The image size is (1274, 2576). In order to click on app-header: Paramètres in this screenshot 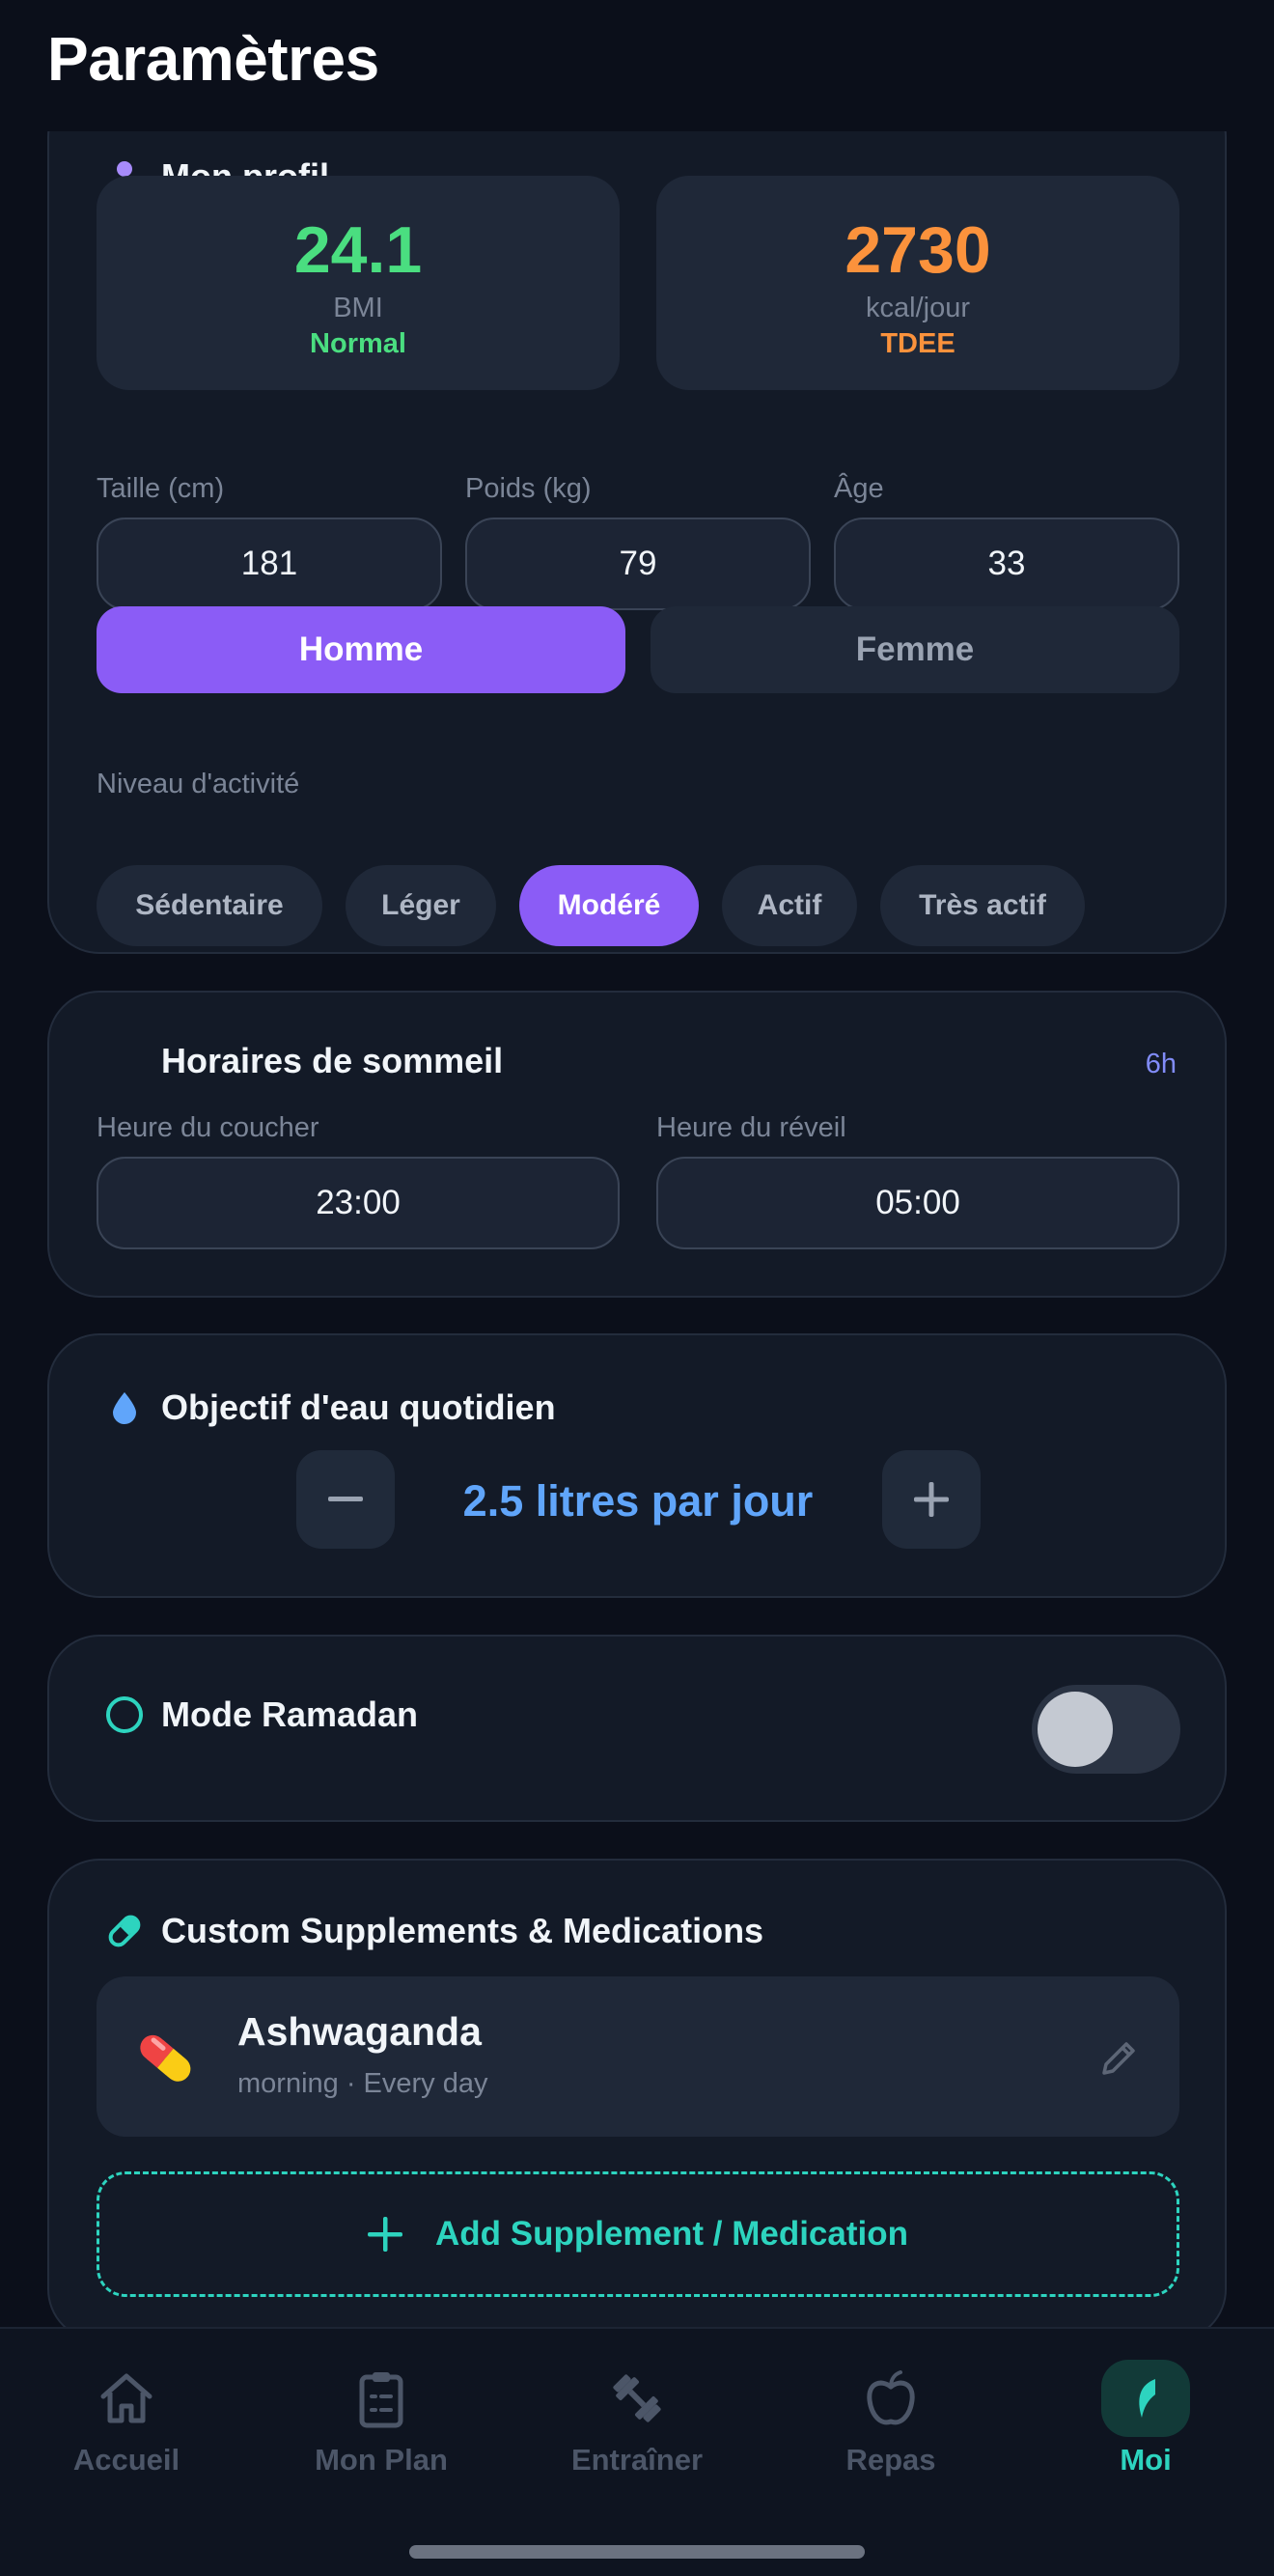, I will do `click(637, 66)`.